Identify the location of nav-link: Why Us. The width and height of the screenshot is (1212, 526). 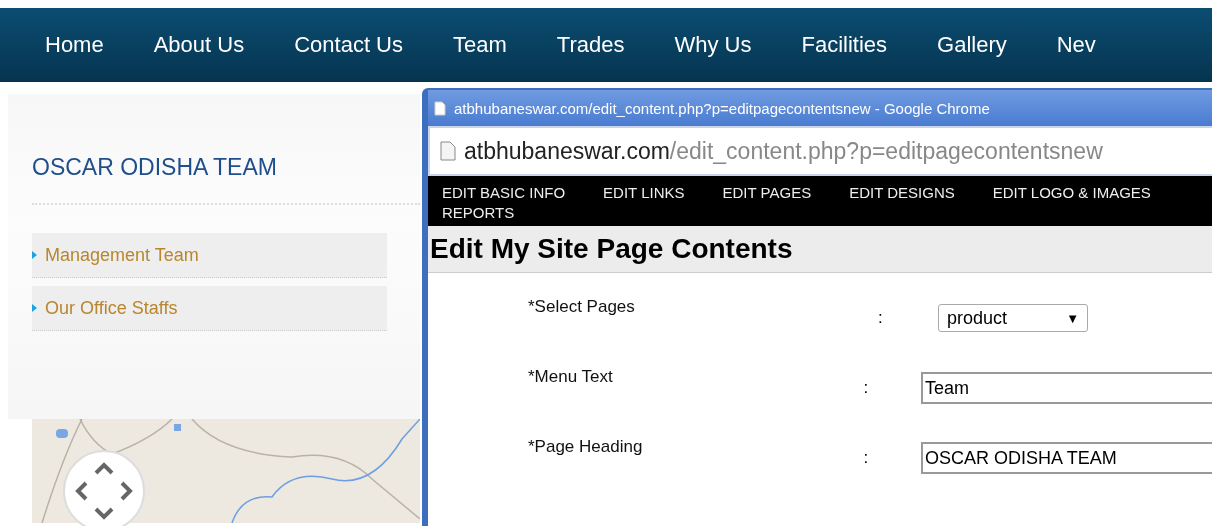
(713, 45).